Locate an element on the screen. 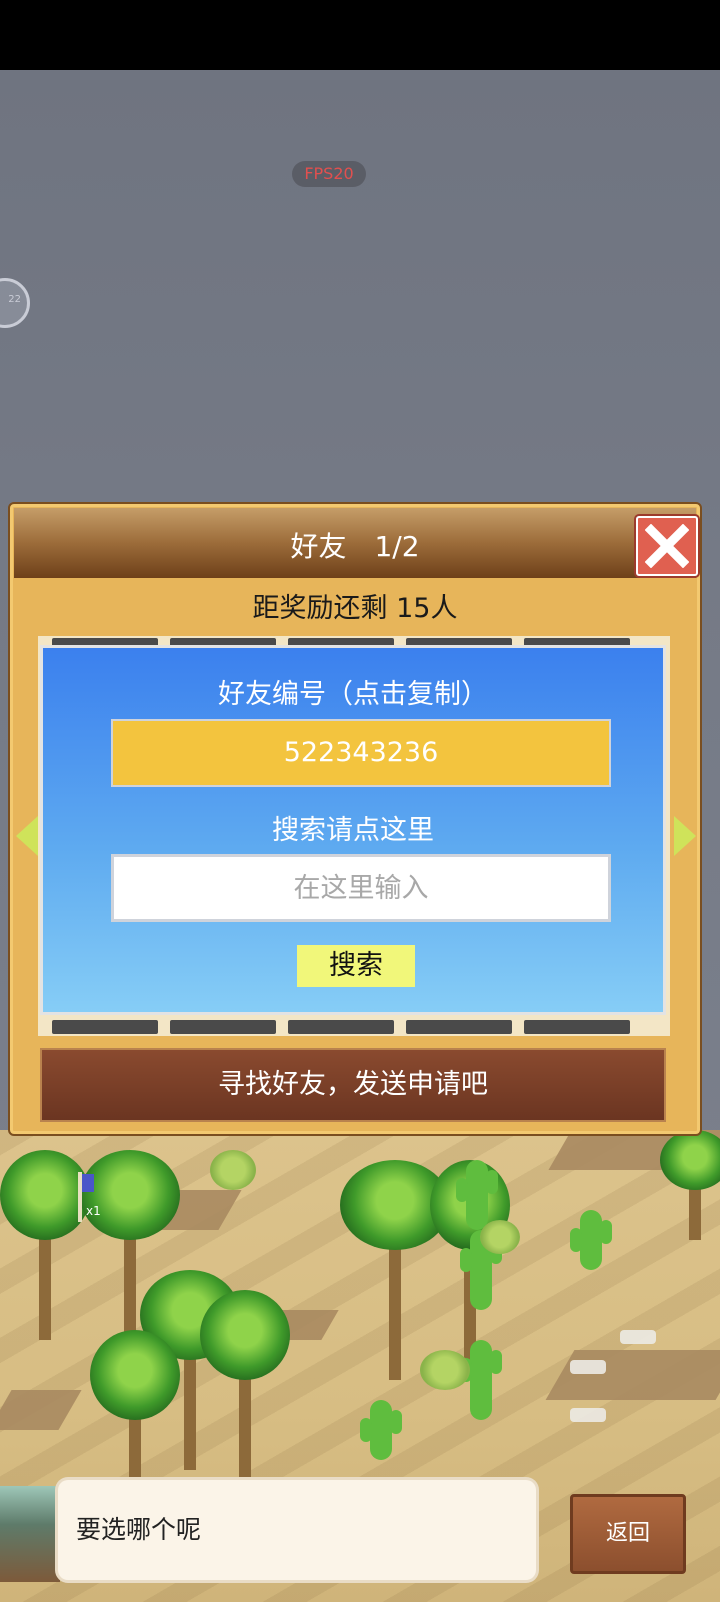  speech-dialog-text: 要选哪个呢 is located at coordinates (139, 1529).